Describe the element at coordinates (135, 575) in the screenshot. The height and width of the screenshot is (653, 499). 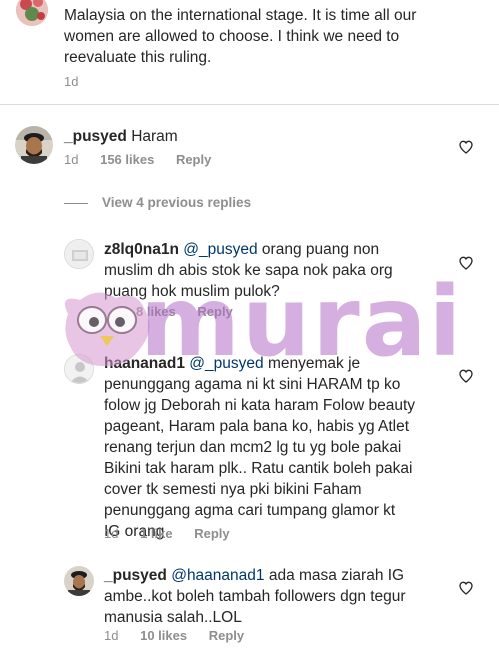
I see `reply-username: _pusyed` at that location.